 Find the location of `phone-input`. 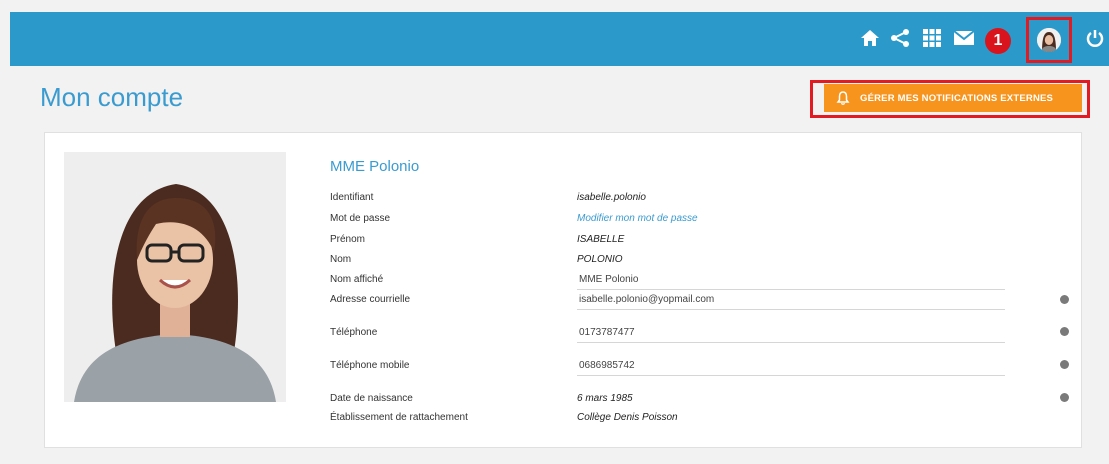

phone-input is located at coordinates (791, 333).